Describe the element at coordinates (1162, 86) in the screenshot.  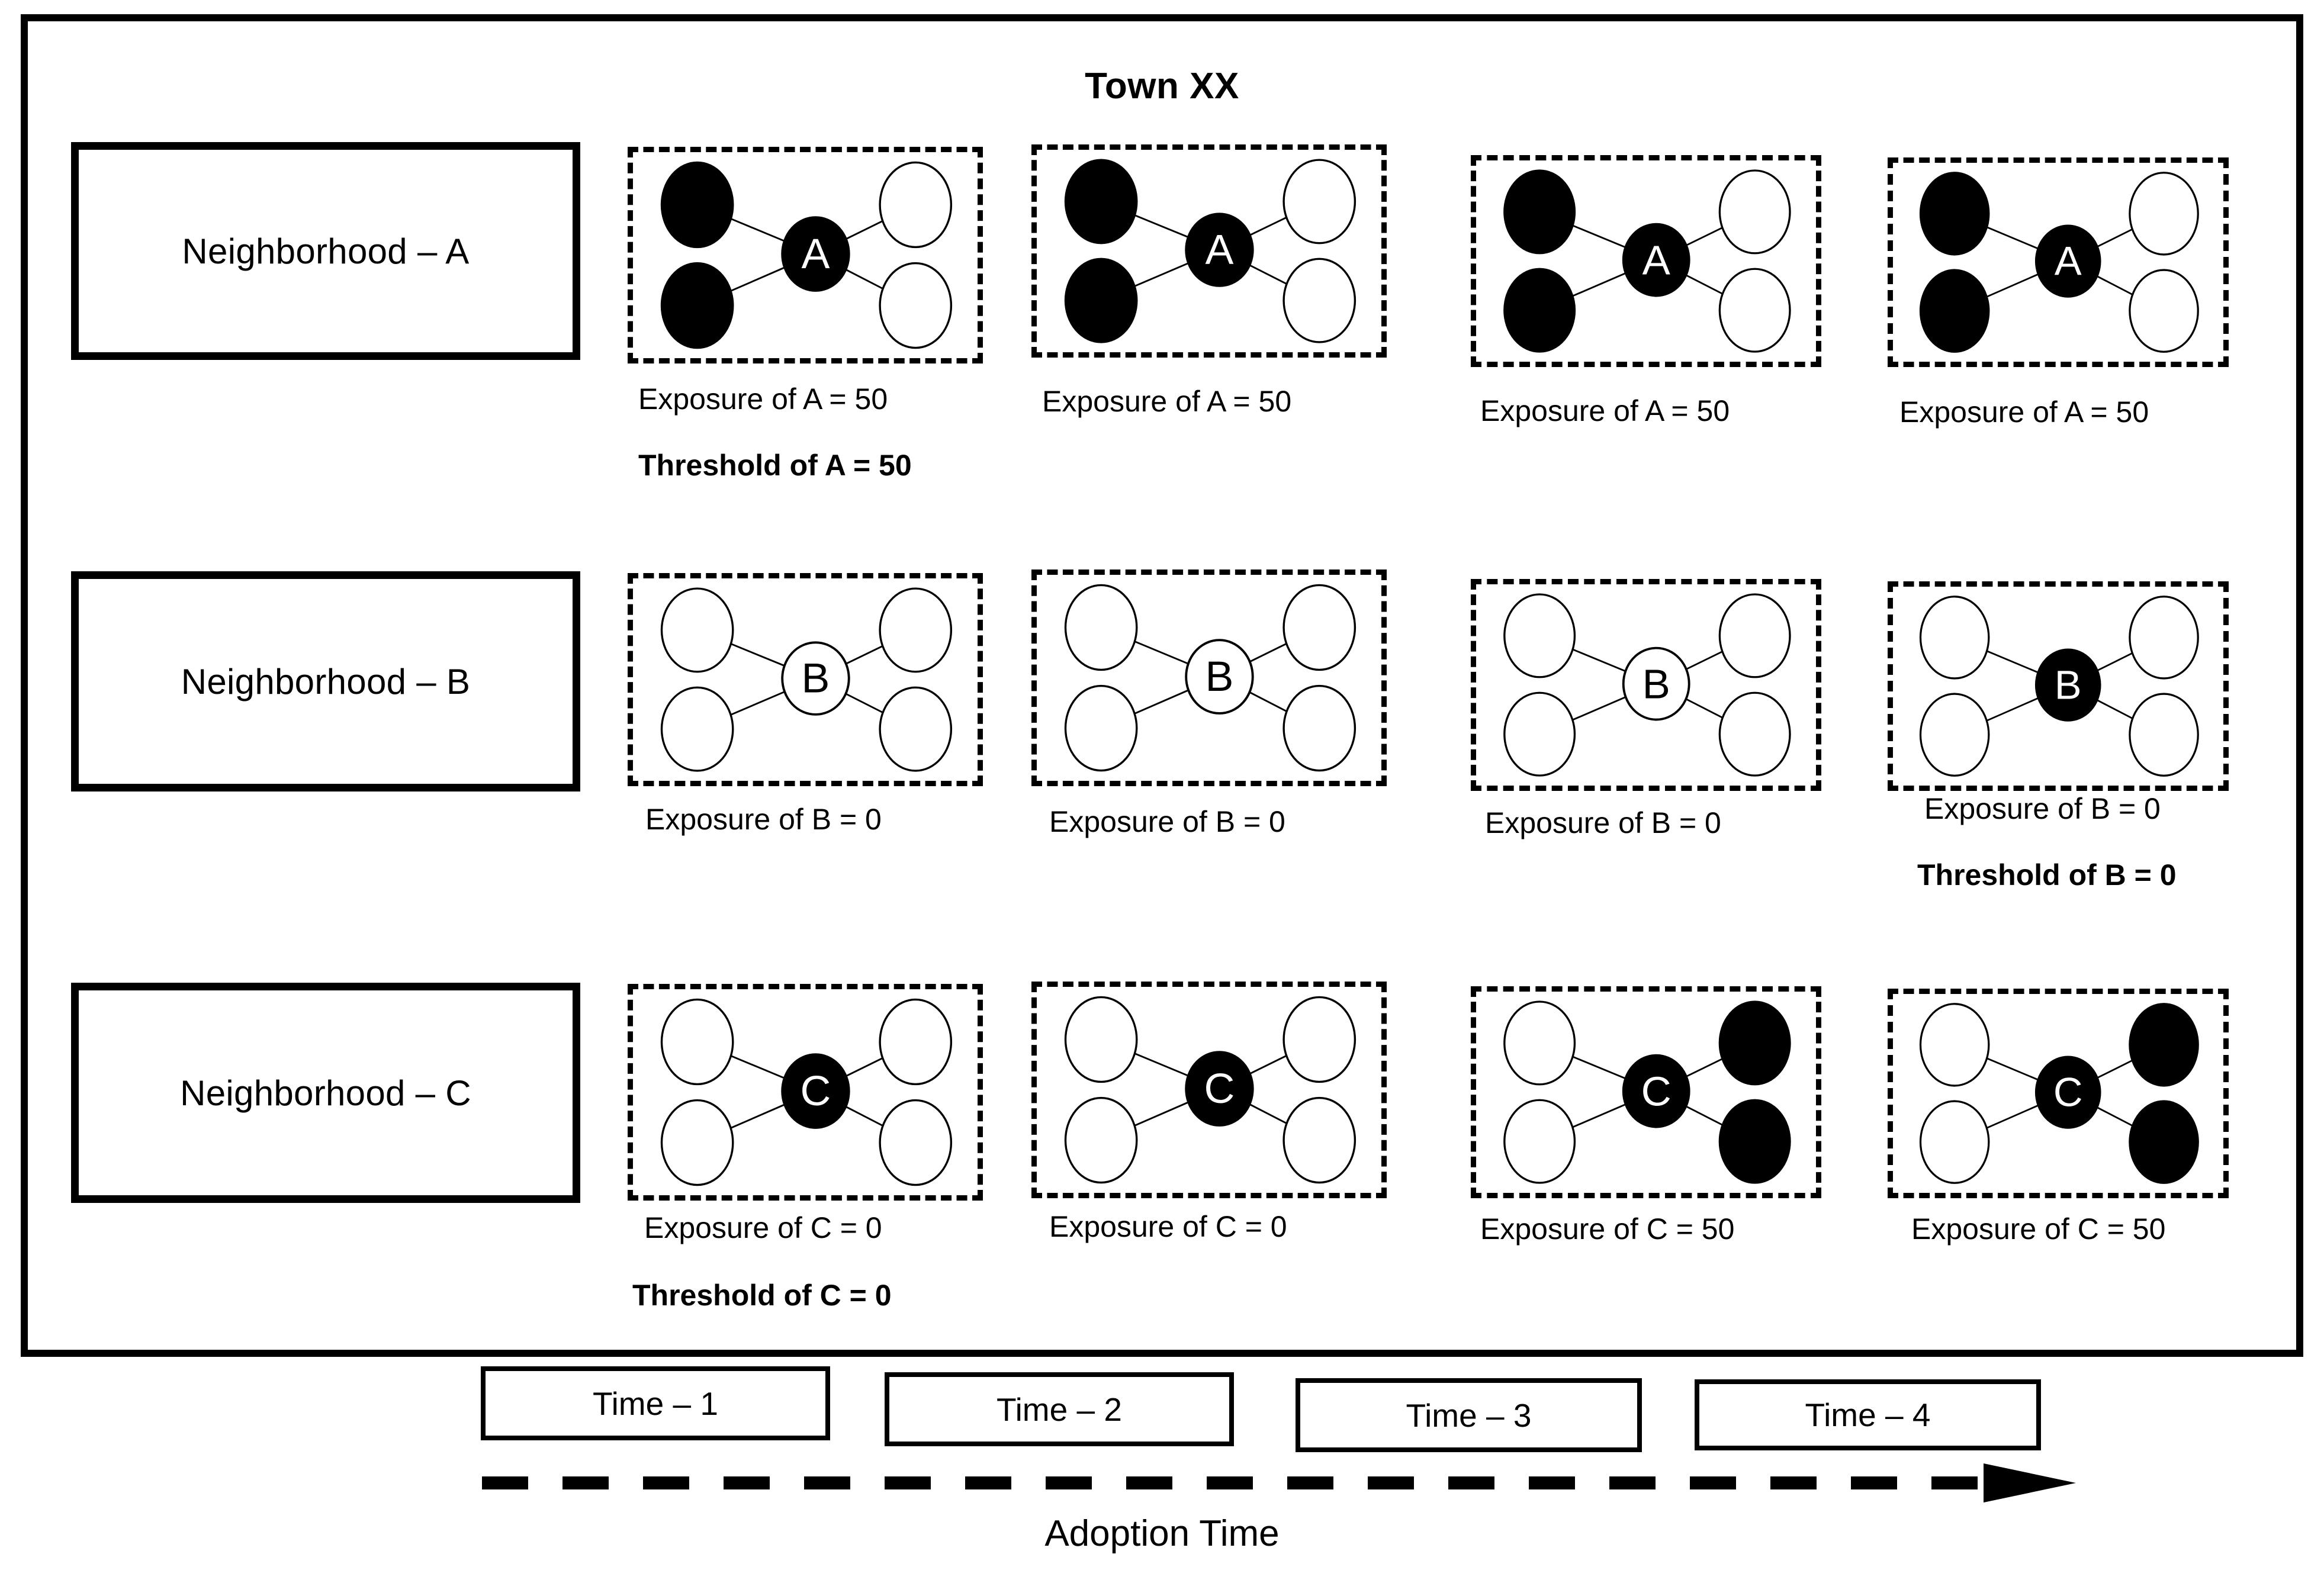
I see `figure-title: Town XX` at that location.